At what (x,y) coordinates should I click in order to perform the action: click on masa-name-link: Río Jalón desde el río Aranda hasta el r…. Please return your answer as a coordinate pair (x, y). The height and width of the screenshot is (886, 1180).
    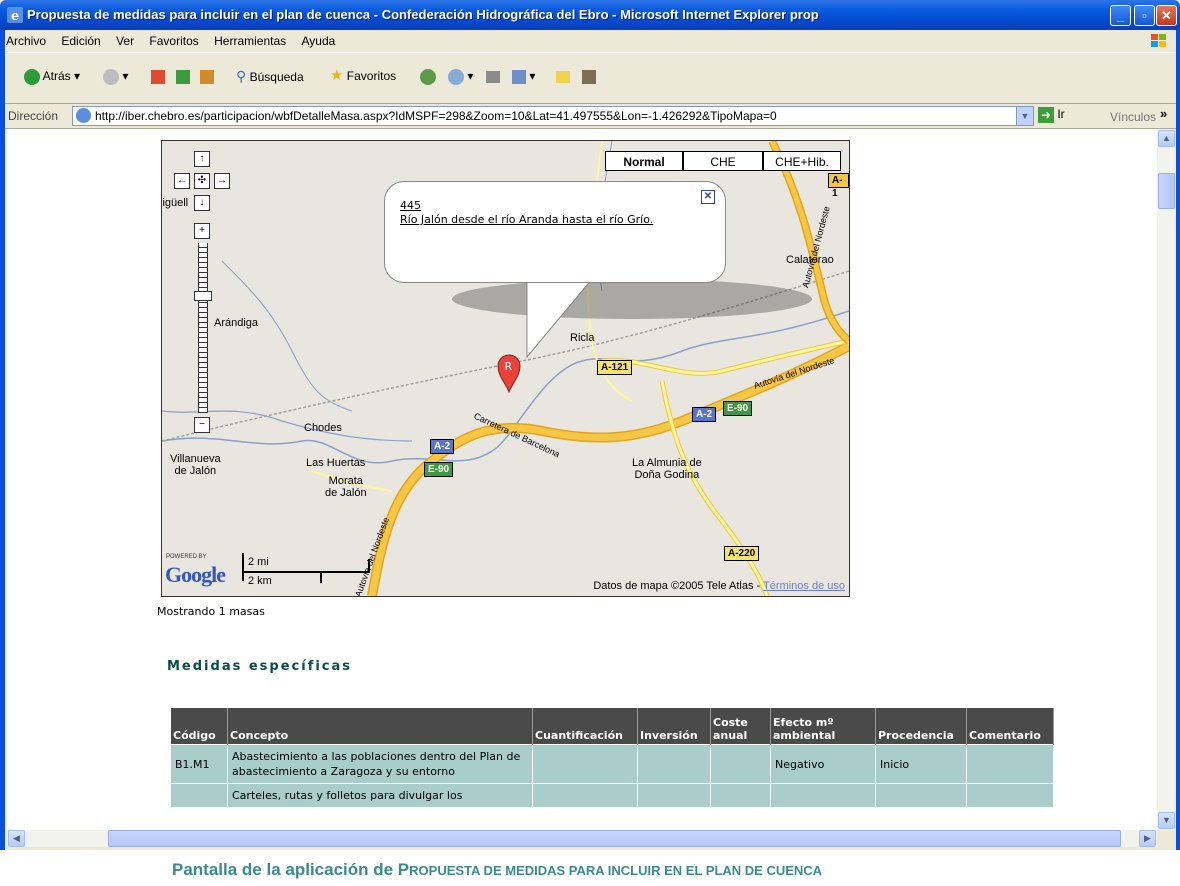
    Looking at the image, I should click on (526, 219).